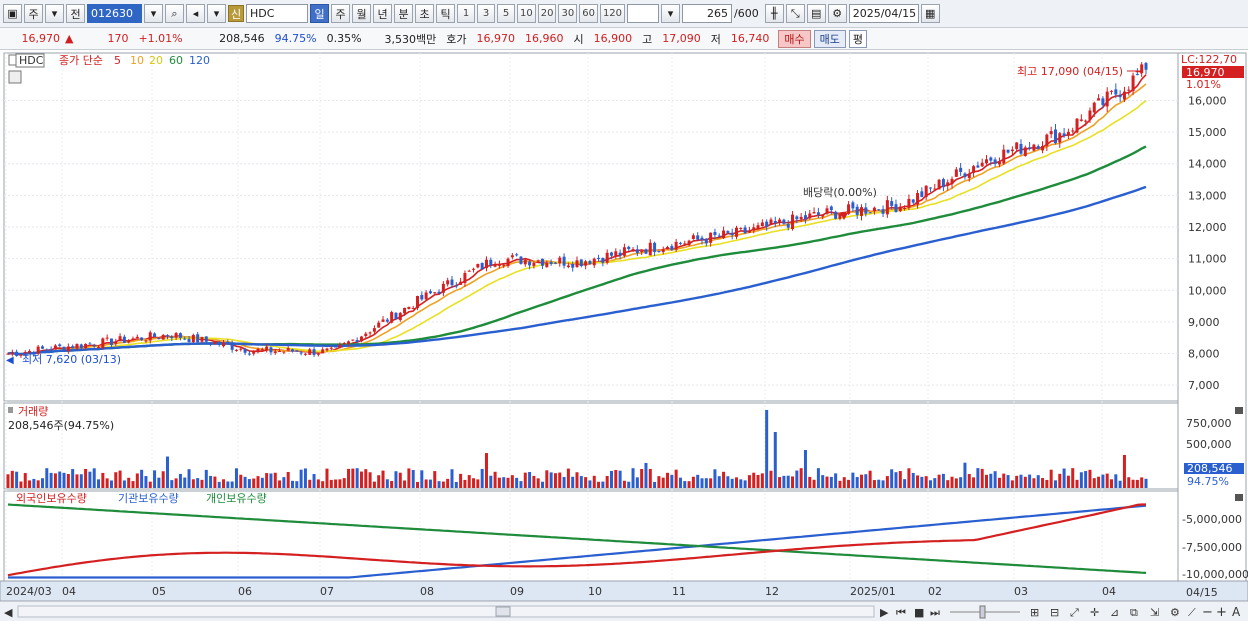  Describe the element at coordinates (8, 612) in the screenshot. I see `scroll-left-icon: ◀` at that location.